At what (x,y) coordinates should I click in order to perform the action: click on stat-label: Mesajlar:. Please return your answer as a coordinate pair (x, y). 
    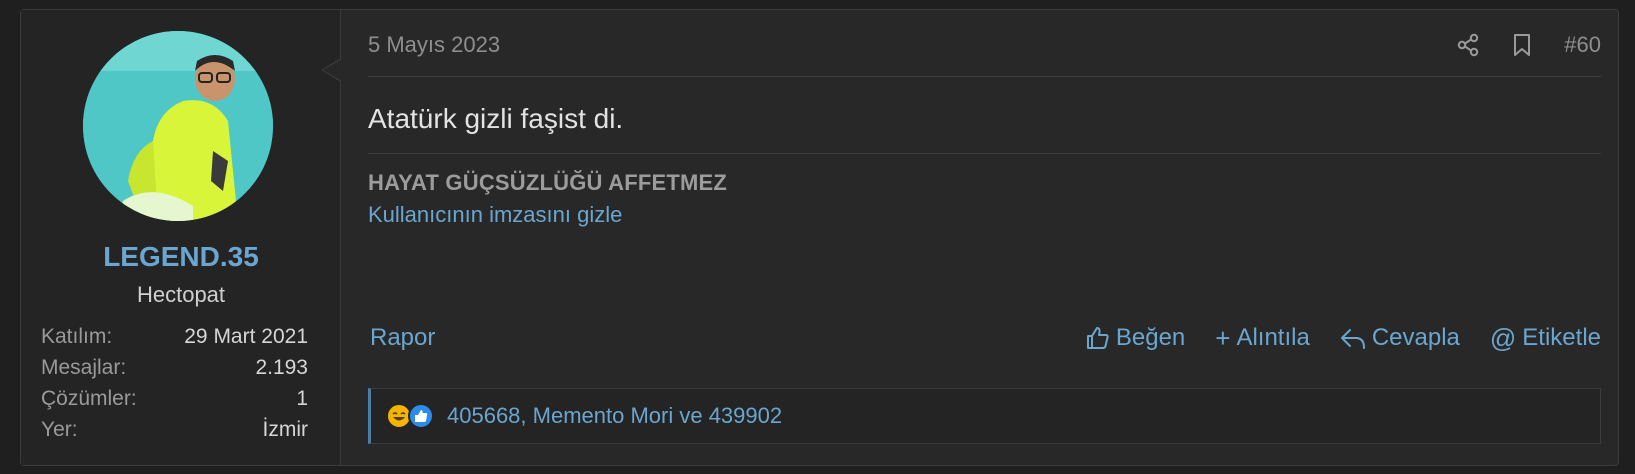
    Looking at the image, I should click on (84, 367).